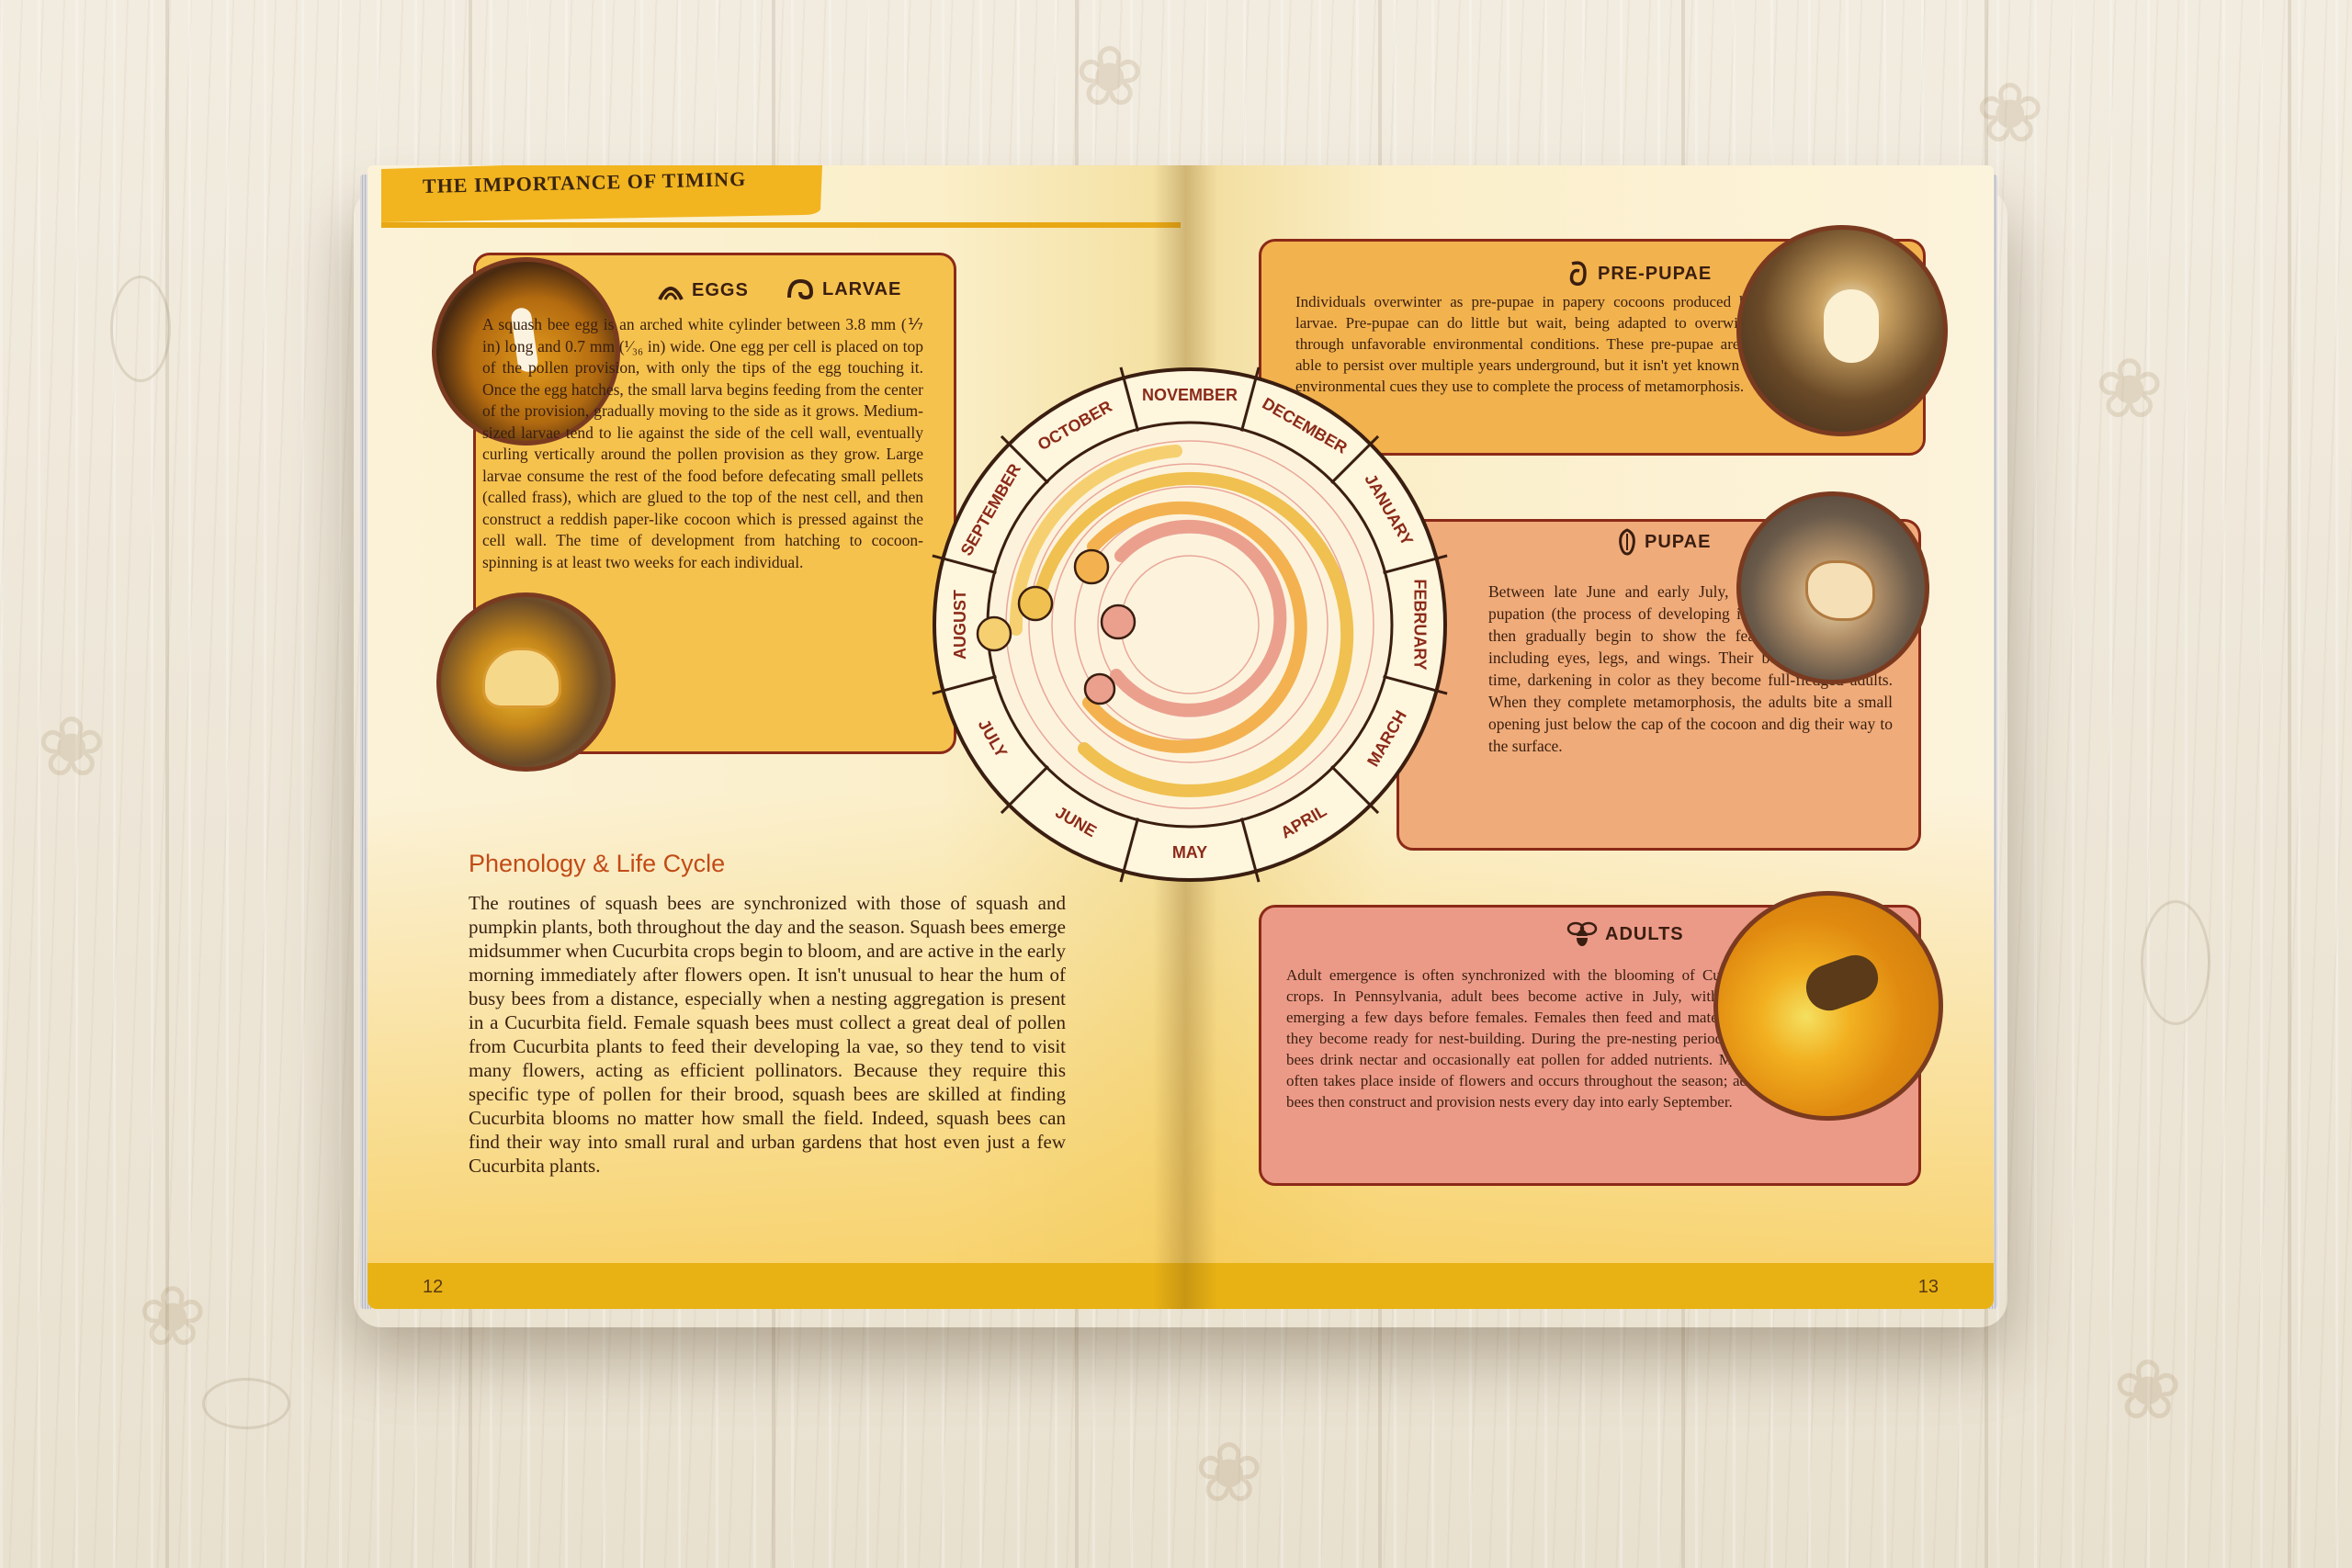 Image resolution: width=2352 pixels, height=1568 pixels. I want to click on left-footer-bar, so click(776, 1286).